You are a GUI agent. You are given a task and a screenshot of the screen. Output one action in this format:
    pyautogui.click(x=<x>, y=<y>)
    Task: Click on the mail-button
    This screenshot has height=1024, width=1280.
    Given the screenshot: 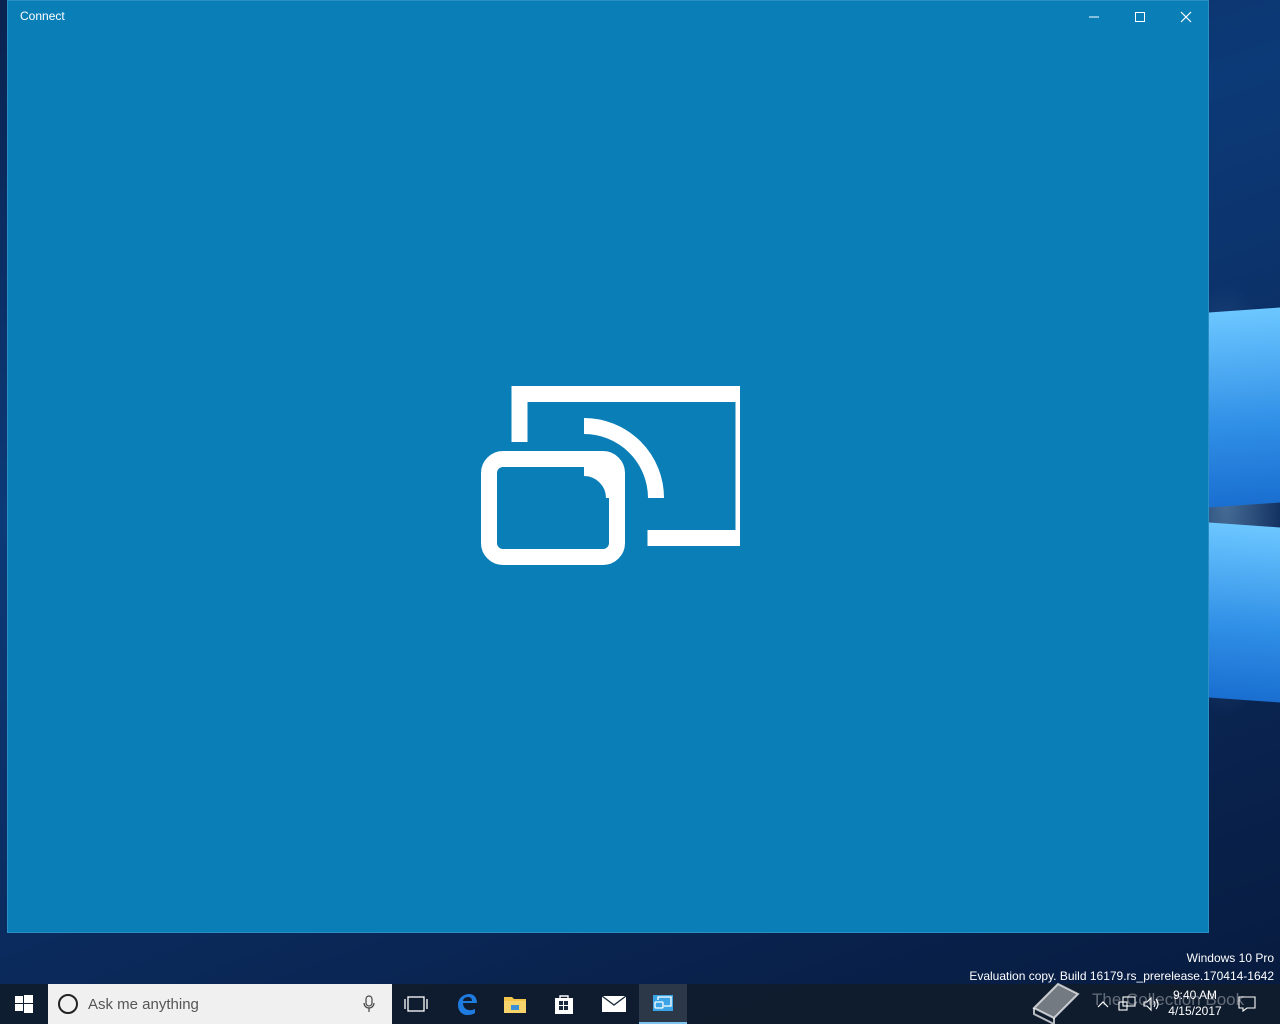 What is the action you would take?
    pyautogui.click(x=614, y=1004)
    